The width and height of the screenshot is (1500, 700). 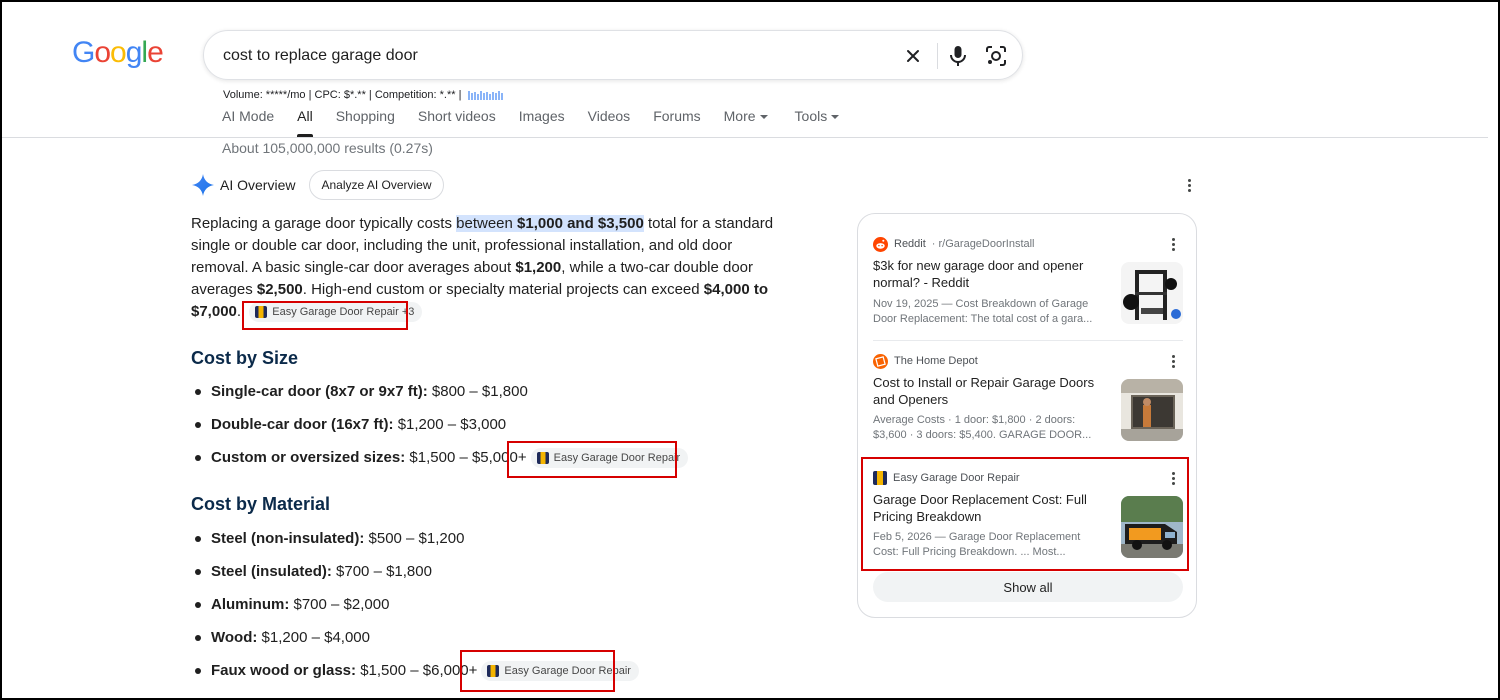 I want to click on thumbnail-gym-rack-icon, so click(x=1152, y=293).